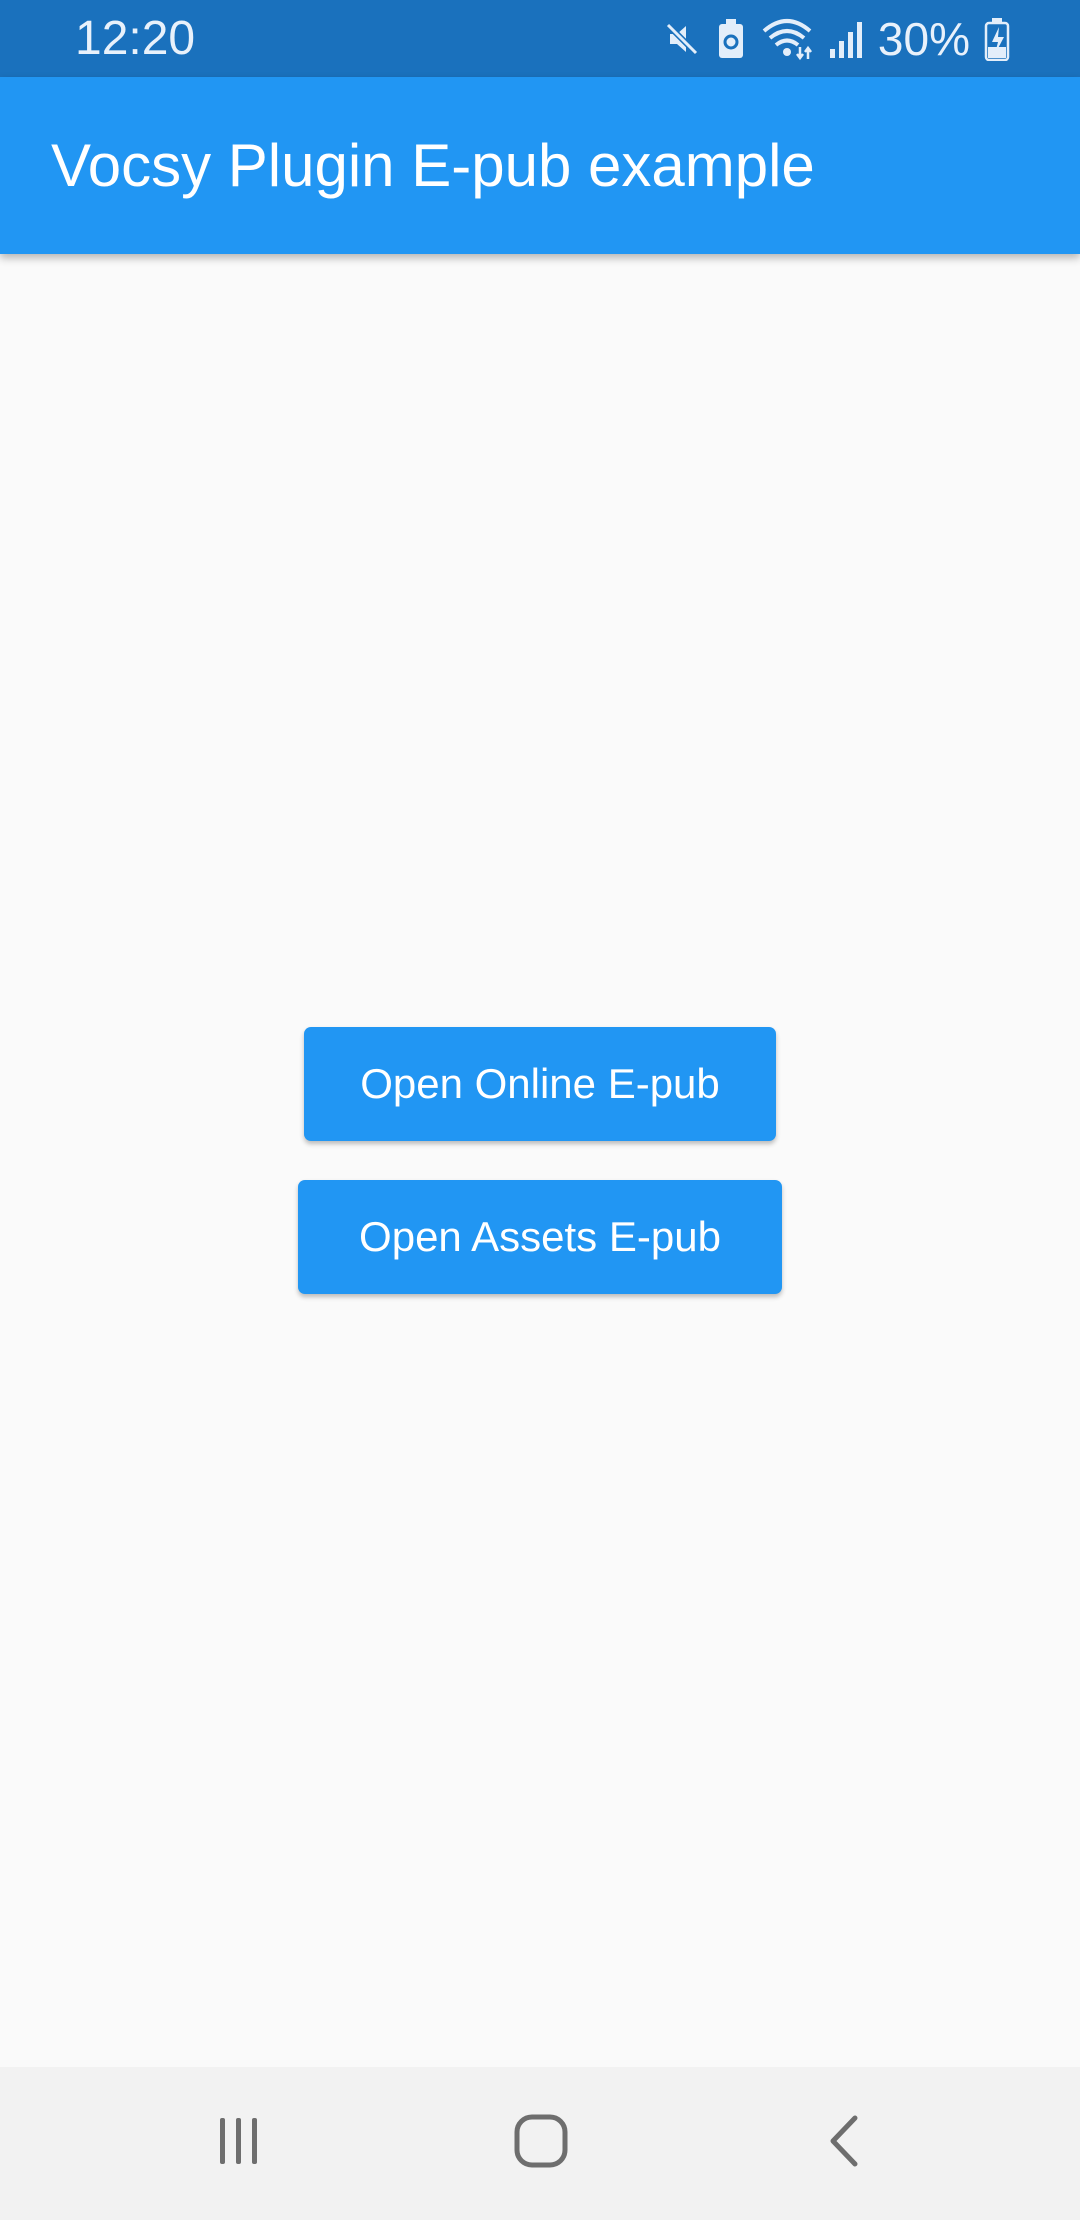  I want to click on battery-charging-icon, so click(997, 39).